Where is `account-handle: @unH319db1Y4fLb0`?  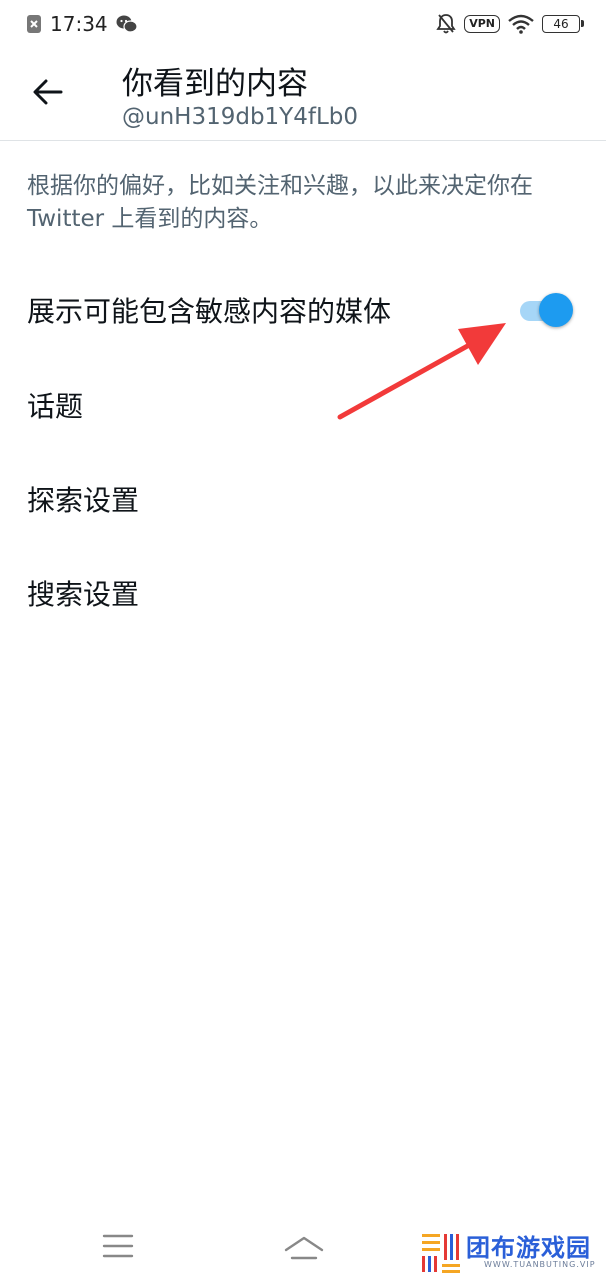 account-handle: @unH319db1Y4fLb0 is located at coordinates (240, 117).